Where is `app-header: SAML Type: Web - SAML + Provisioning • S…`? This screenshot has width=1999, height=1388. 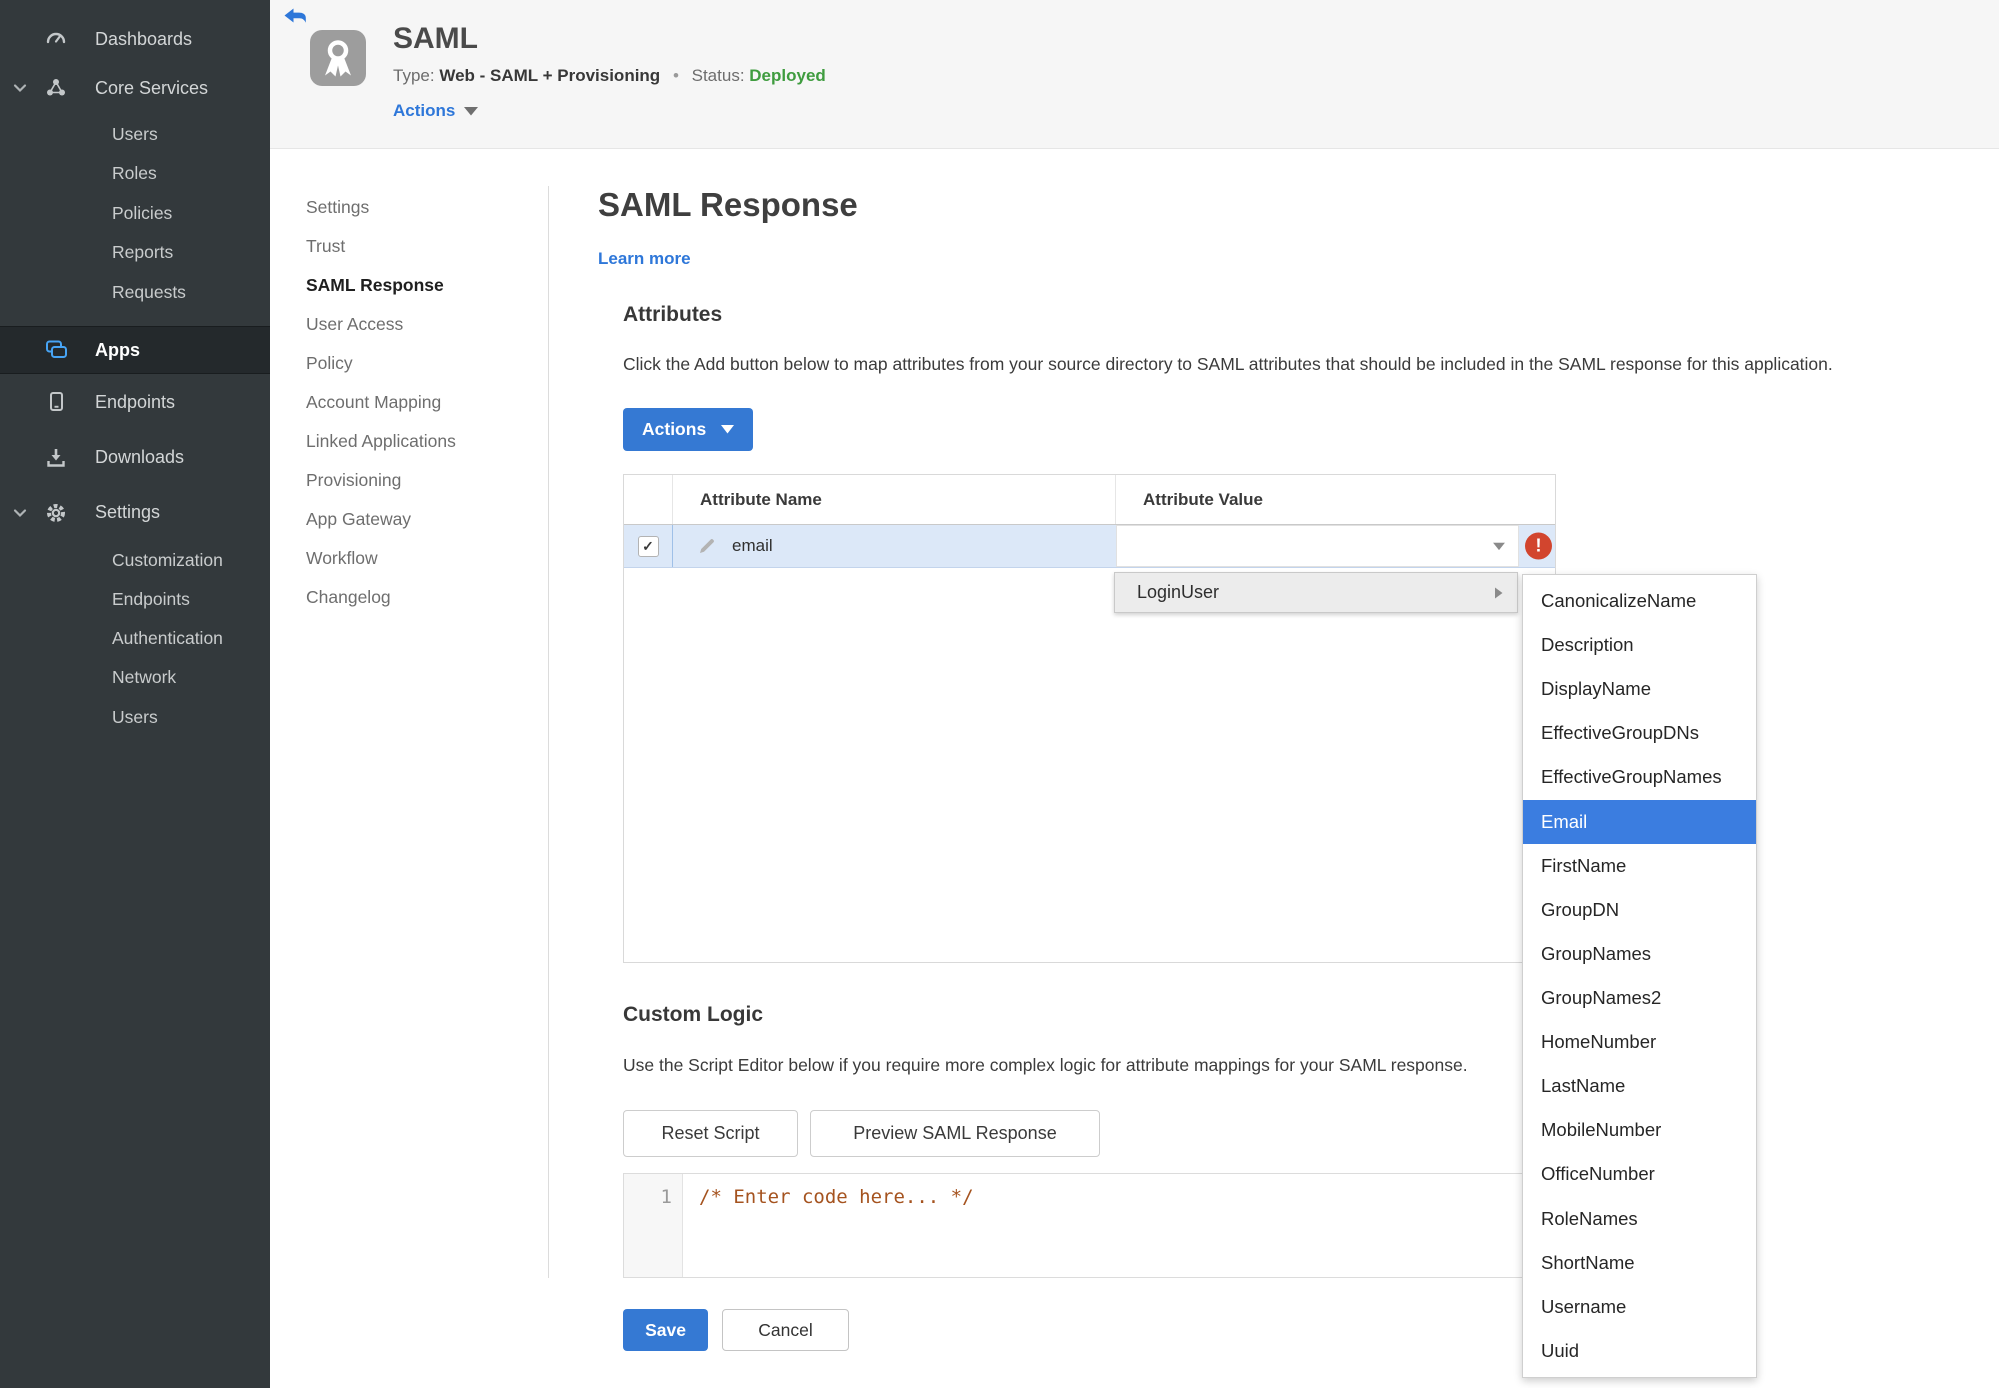
app-header: SAML Type: Web - SAML + Provisioning • S… is located at coordinates (1134, 74).